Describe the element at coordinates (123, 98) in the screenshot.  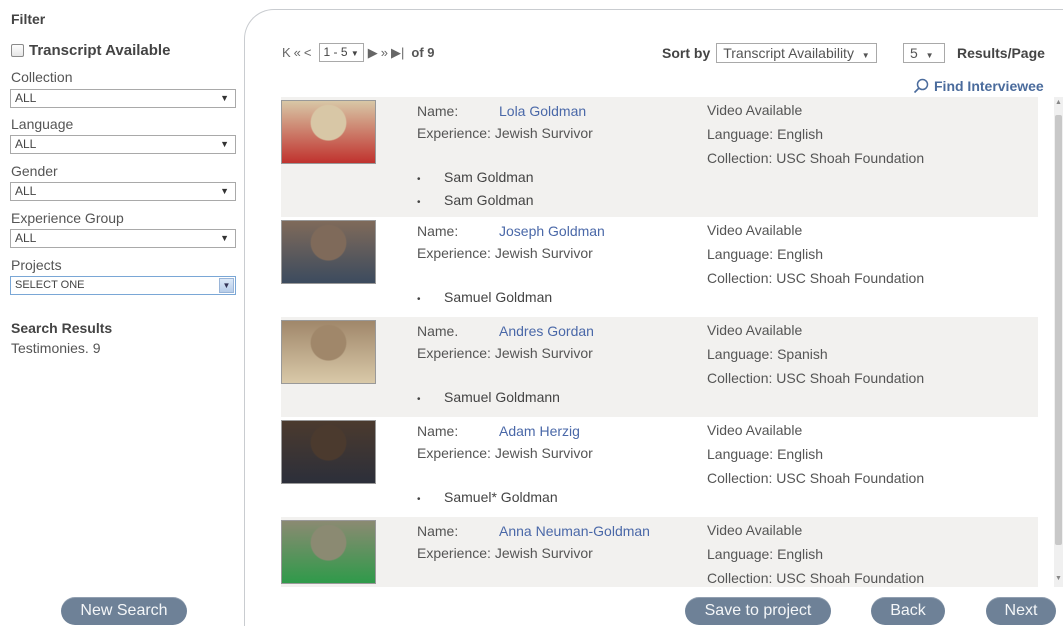
I see `collection-select: ALL ▼` at that location.